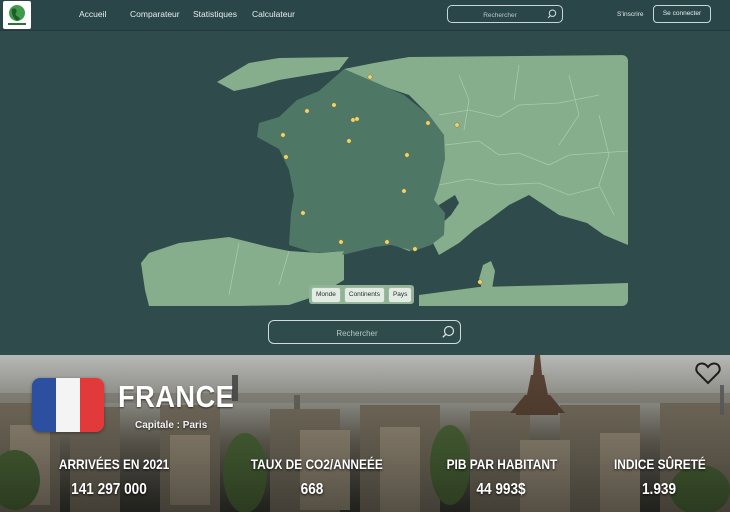  Describe the element at coordinates (316, 464) in the screenshot. I see `stat-label-co2: TAUX DE CO2/ANNEÉE` at that location.